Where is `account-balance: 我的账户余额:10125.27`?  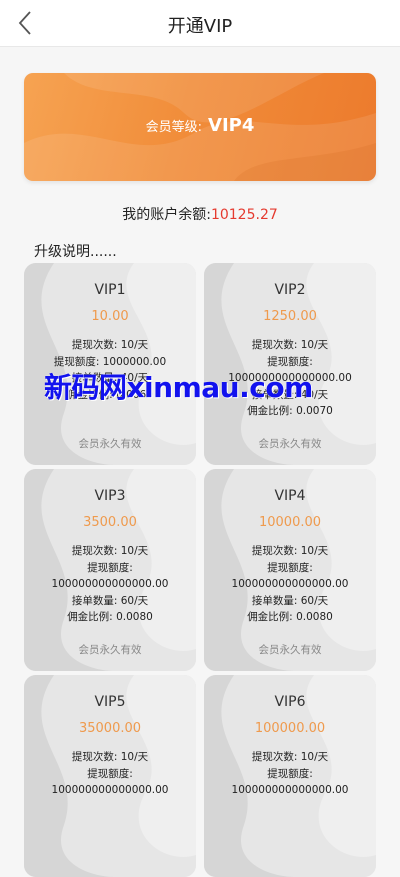 account-balance: 我的账户余额:10125.27 is located at coordinates (200, 214).